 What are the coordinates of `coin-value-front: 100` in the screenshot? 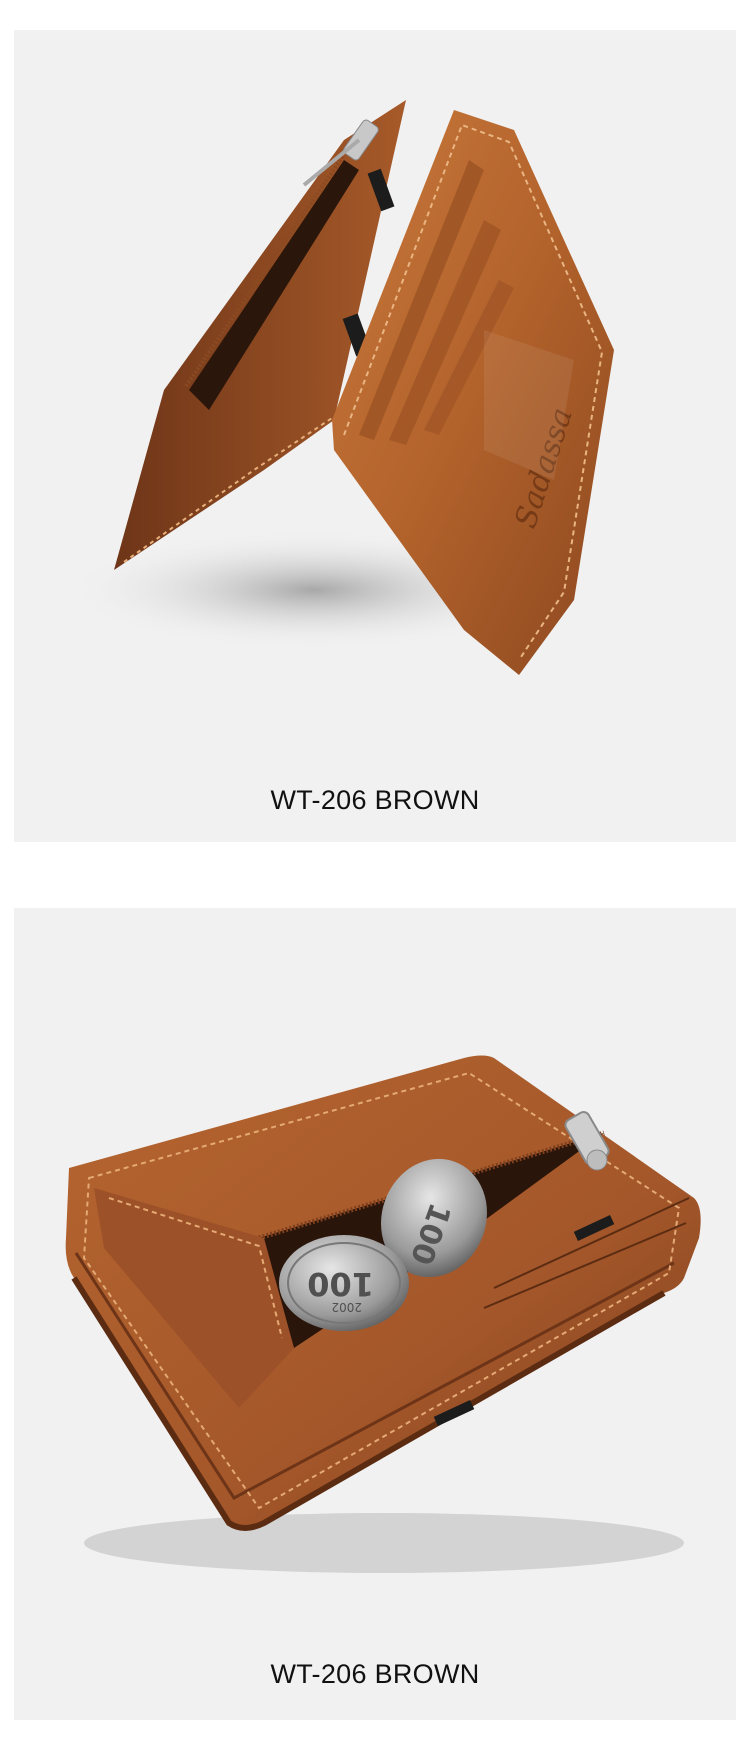 It's located at (340, 1284).